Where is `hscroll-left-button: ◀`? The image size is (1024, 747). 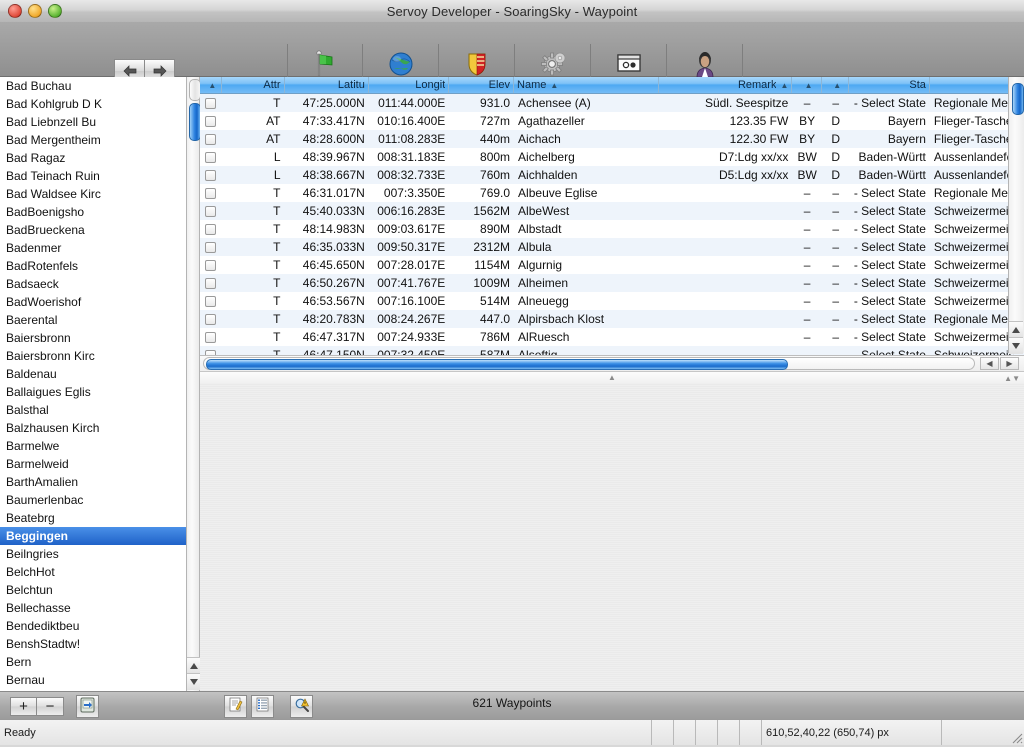 hscroll-left-button: ◀ is located at coordinates (989, 363).